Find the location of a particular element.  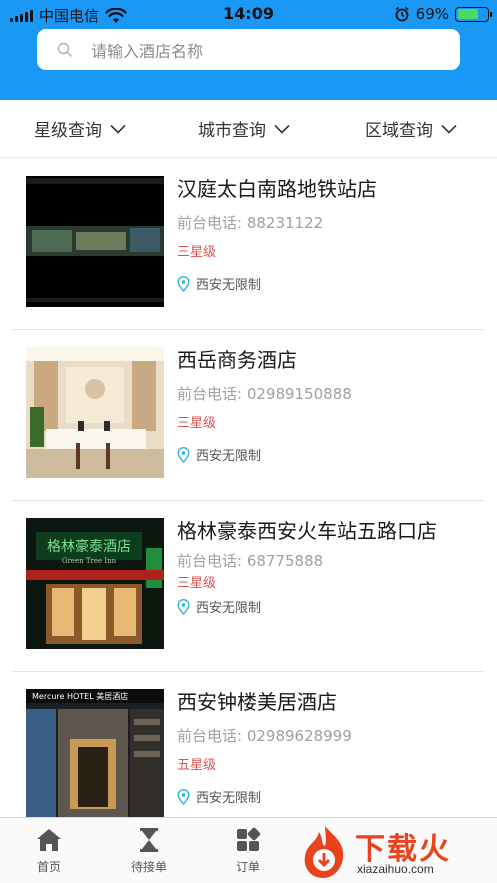

hotel-phone: 前台电话: 68775888 is located at coordinates (250, 561).